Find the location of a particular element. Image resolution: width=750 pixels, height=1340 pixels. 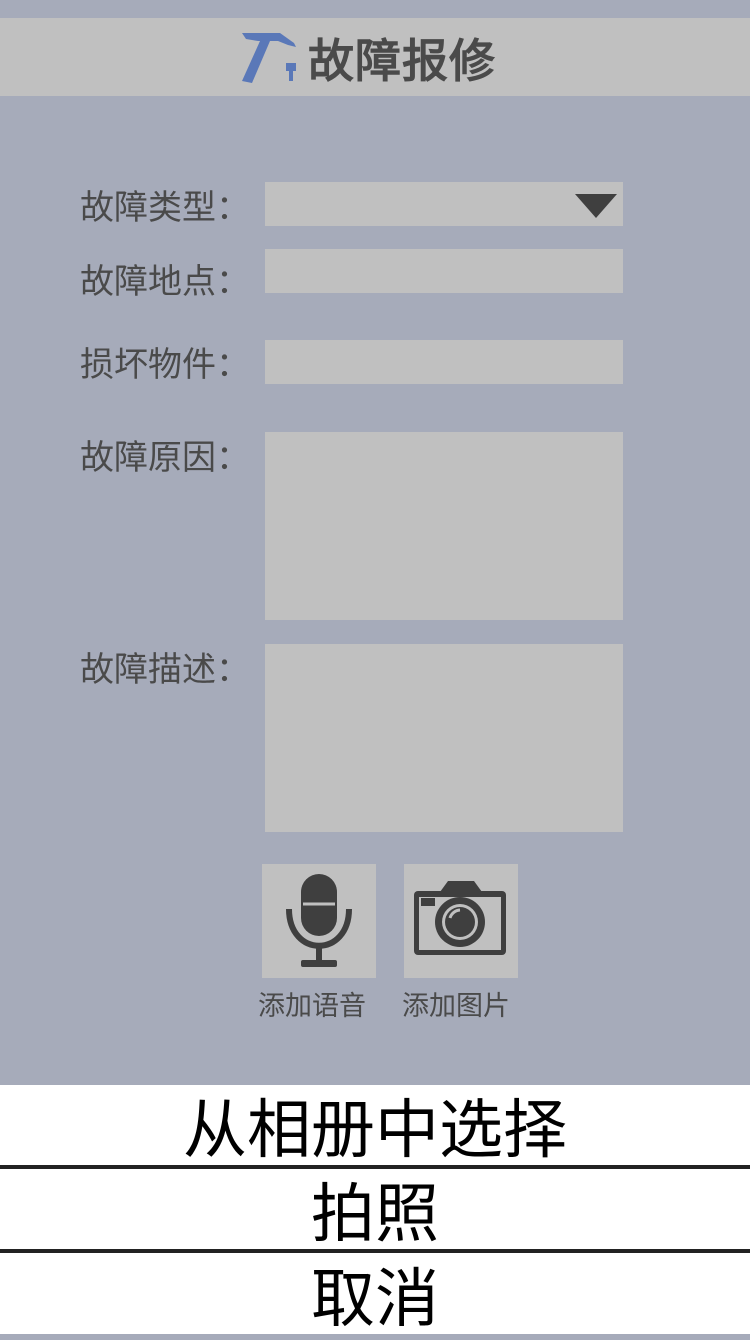

add-voice-label: 添加语音 is located at coordinates (312, 1006).